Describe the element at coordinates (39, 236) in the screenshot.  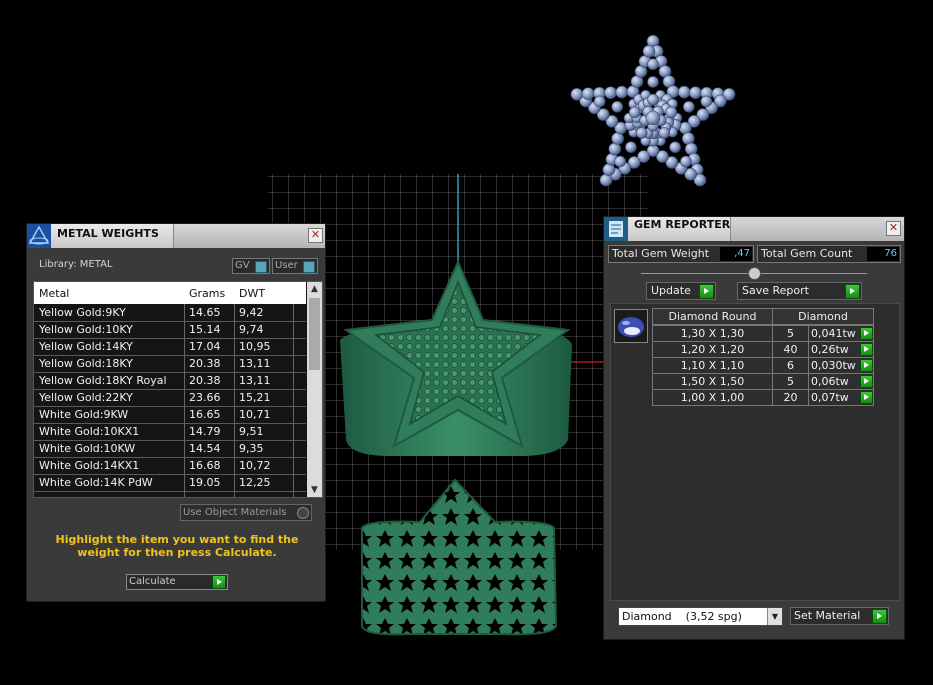
I see `pyramid-icon` at that location.